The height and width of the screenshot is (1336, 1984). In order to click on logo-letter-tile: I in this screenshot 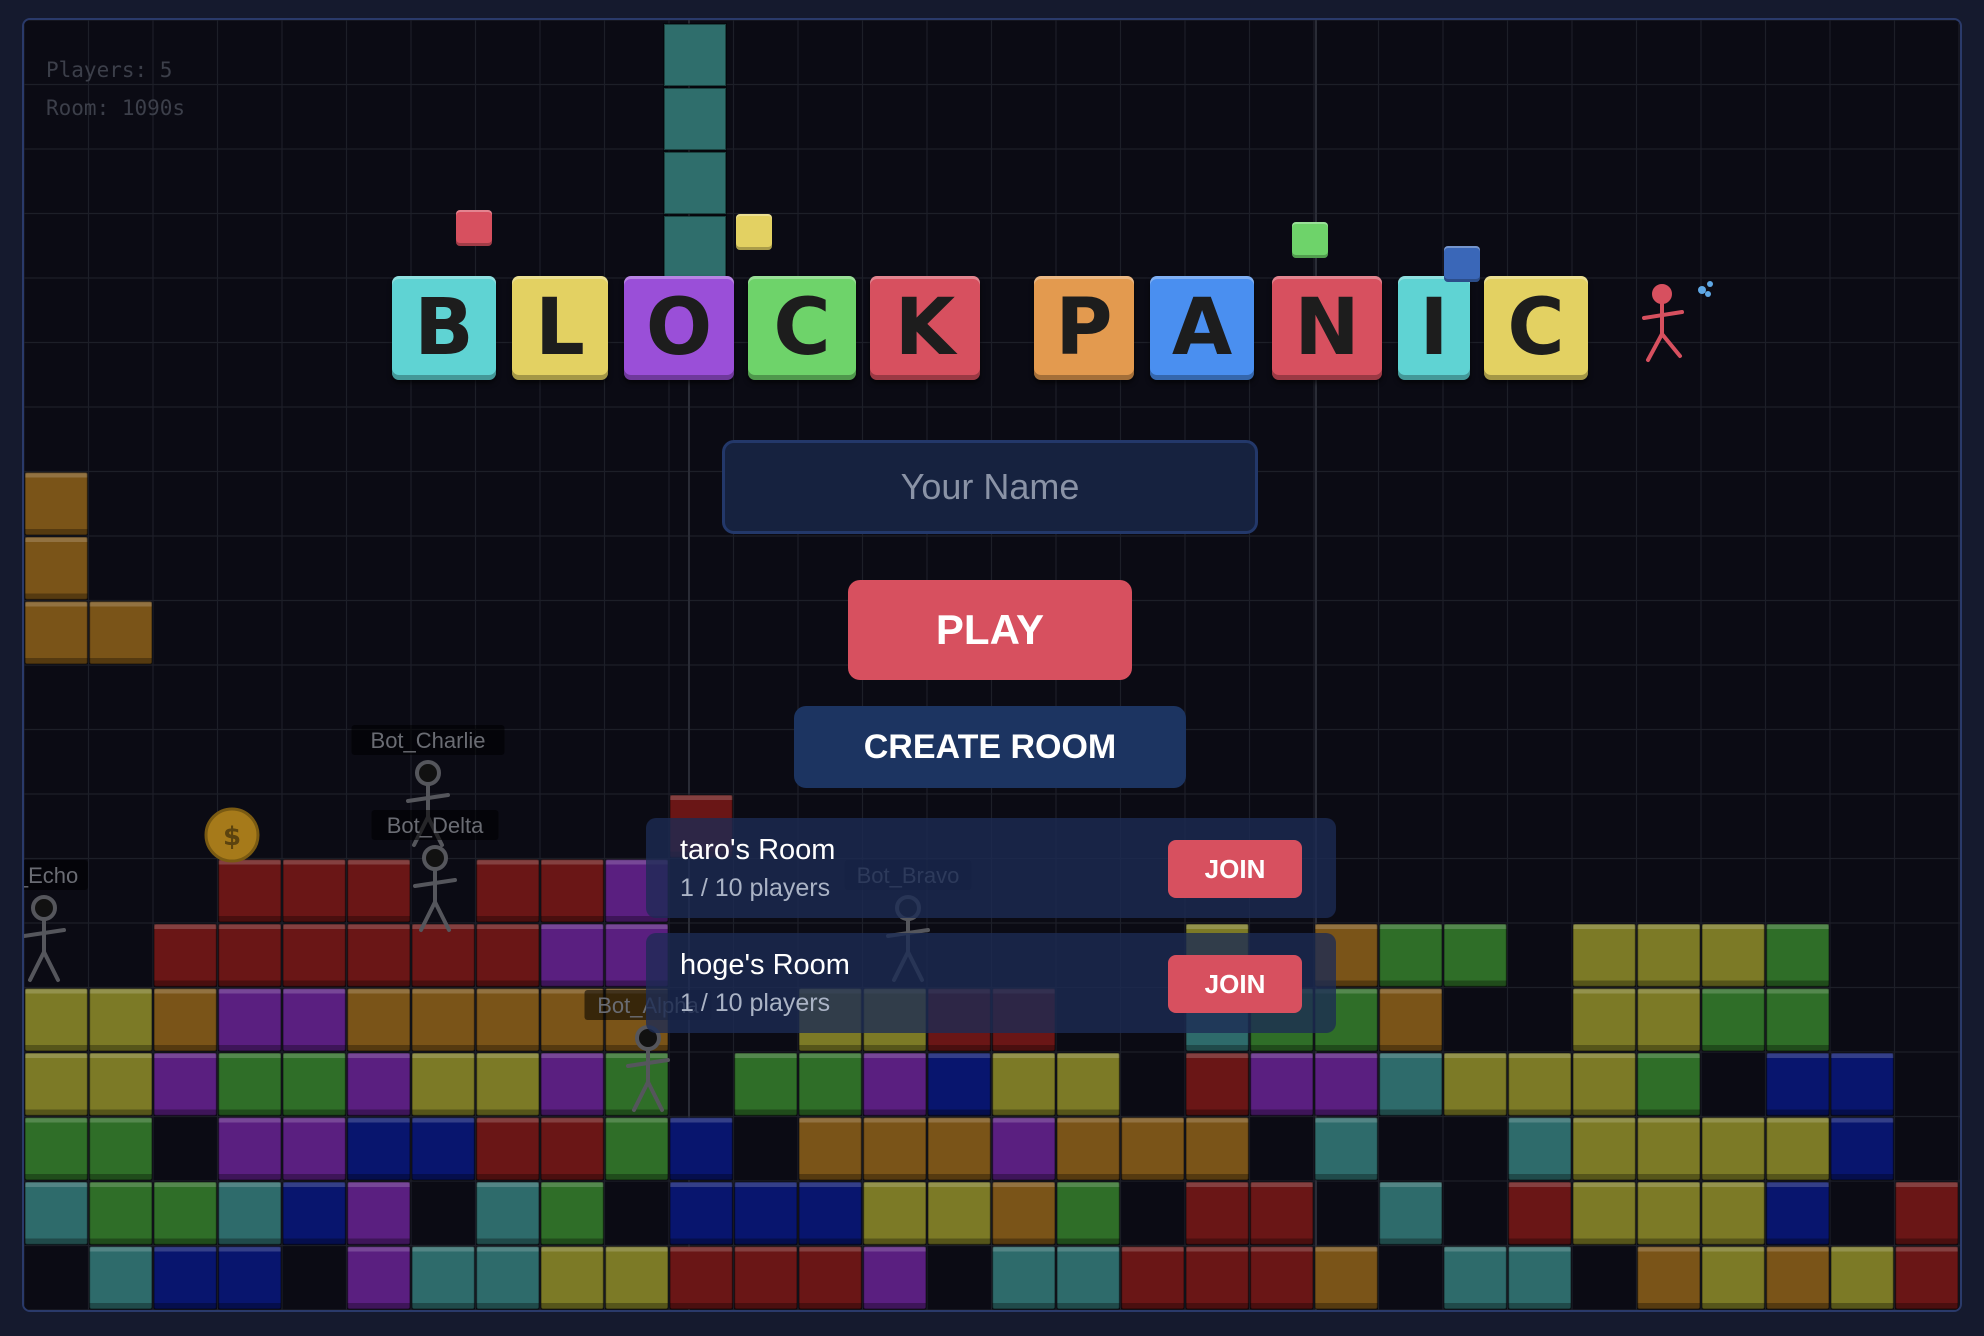, I will do `click(1434, 328)`.